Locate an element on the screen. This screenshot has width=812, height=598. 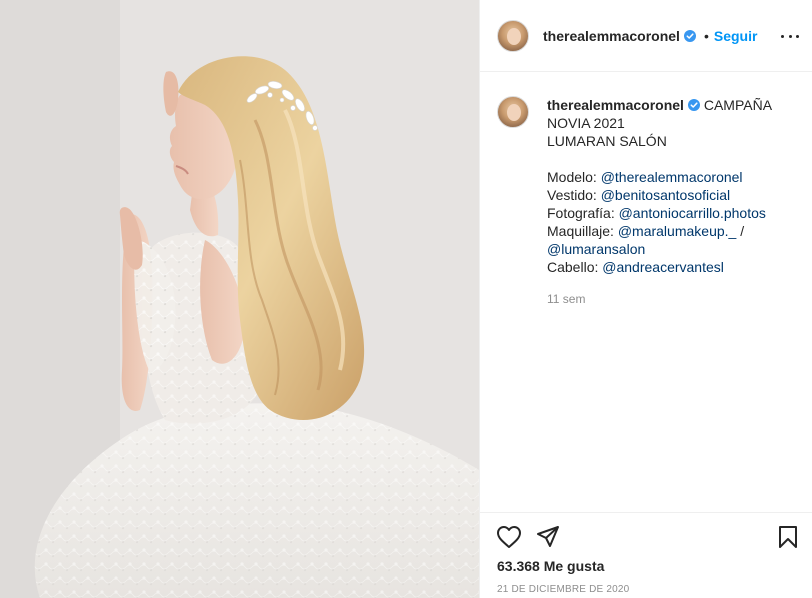
post-date: 21 DE DICIEMBRE DE 2020 is located at coordinates (563, 589).